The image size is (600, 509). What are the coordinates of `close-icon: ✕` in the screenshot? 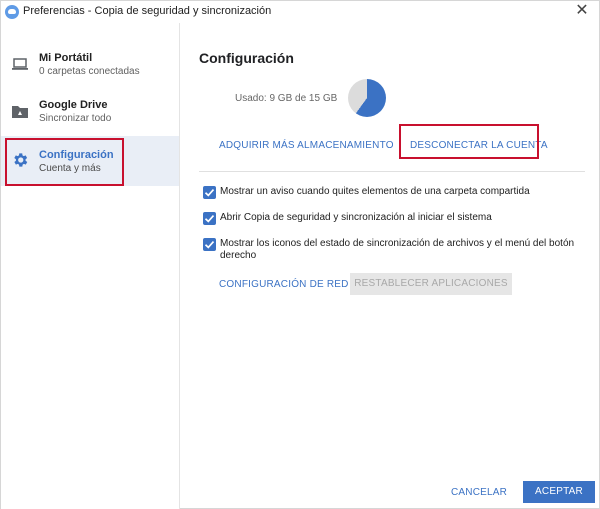 It's located at (582, 11).